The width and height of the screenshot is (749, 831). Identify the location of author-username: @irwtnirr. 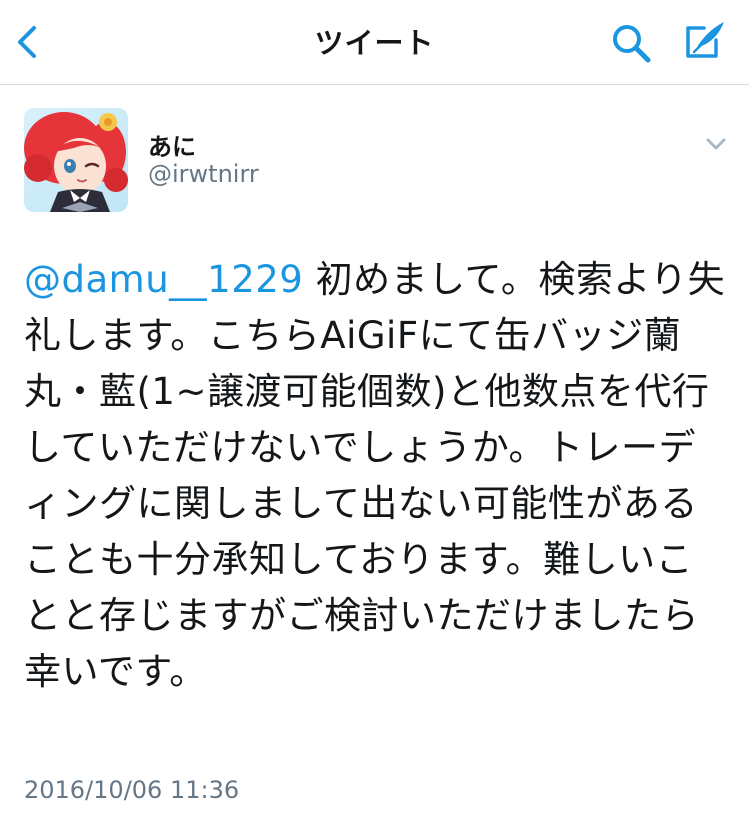
(203, 174).